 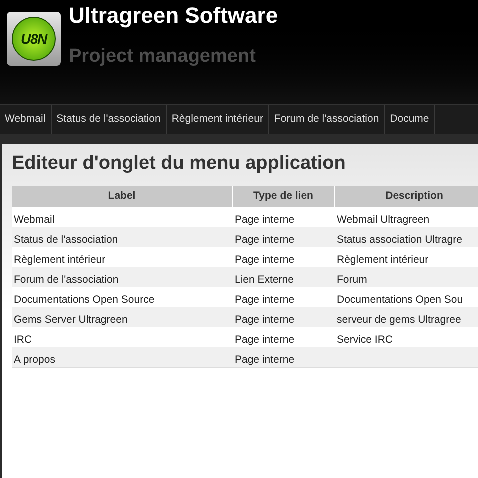 What do you see at coordinates (264, 280) in the screenshot?
I see `table-cell: Lien Externe` at bounding box center [264, 280].